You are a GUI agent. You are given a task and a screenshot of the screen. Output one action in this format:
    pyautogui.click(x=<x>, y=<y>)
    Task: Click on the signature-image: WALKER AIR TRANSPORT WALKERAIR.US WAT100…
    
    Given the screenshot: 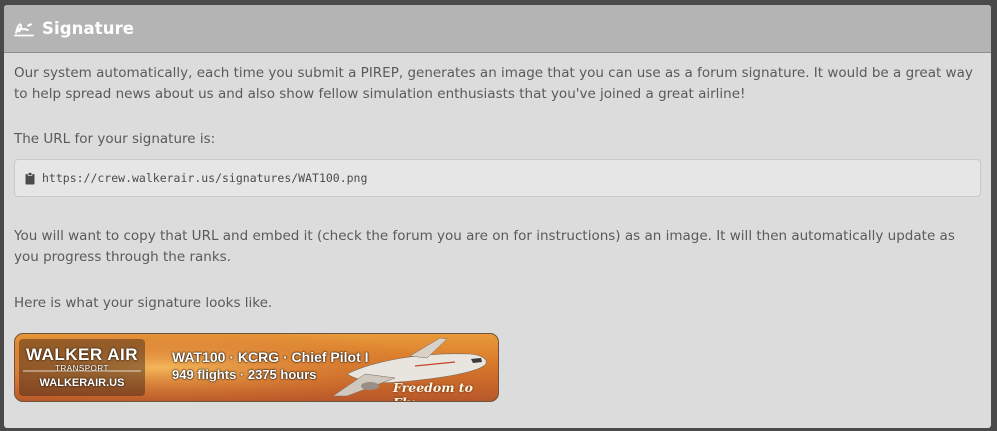 What is the action you would take?
    pyautogui.click(x=256, y=367)
    